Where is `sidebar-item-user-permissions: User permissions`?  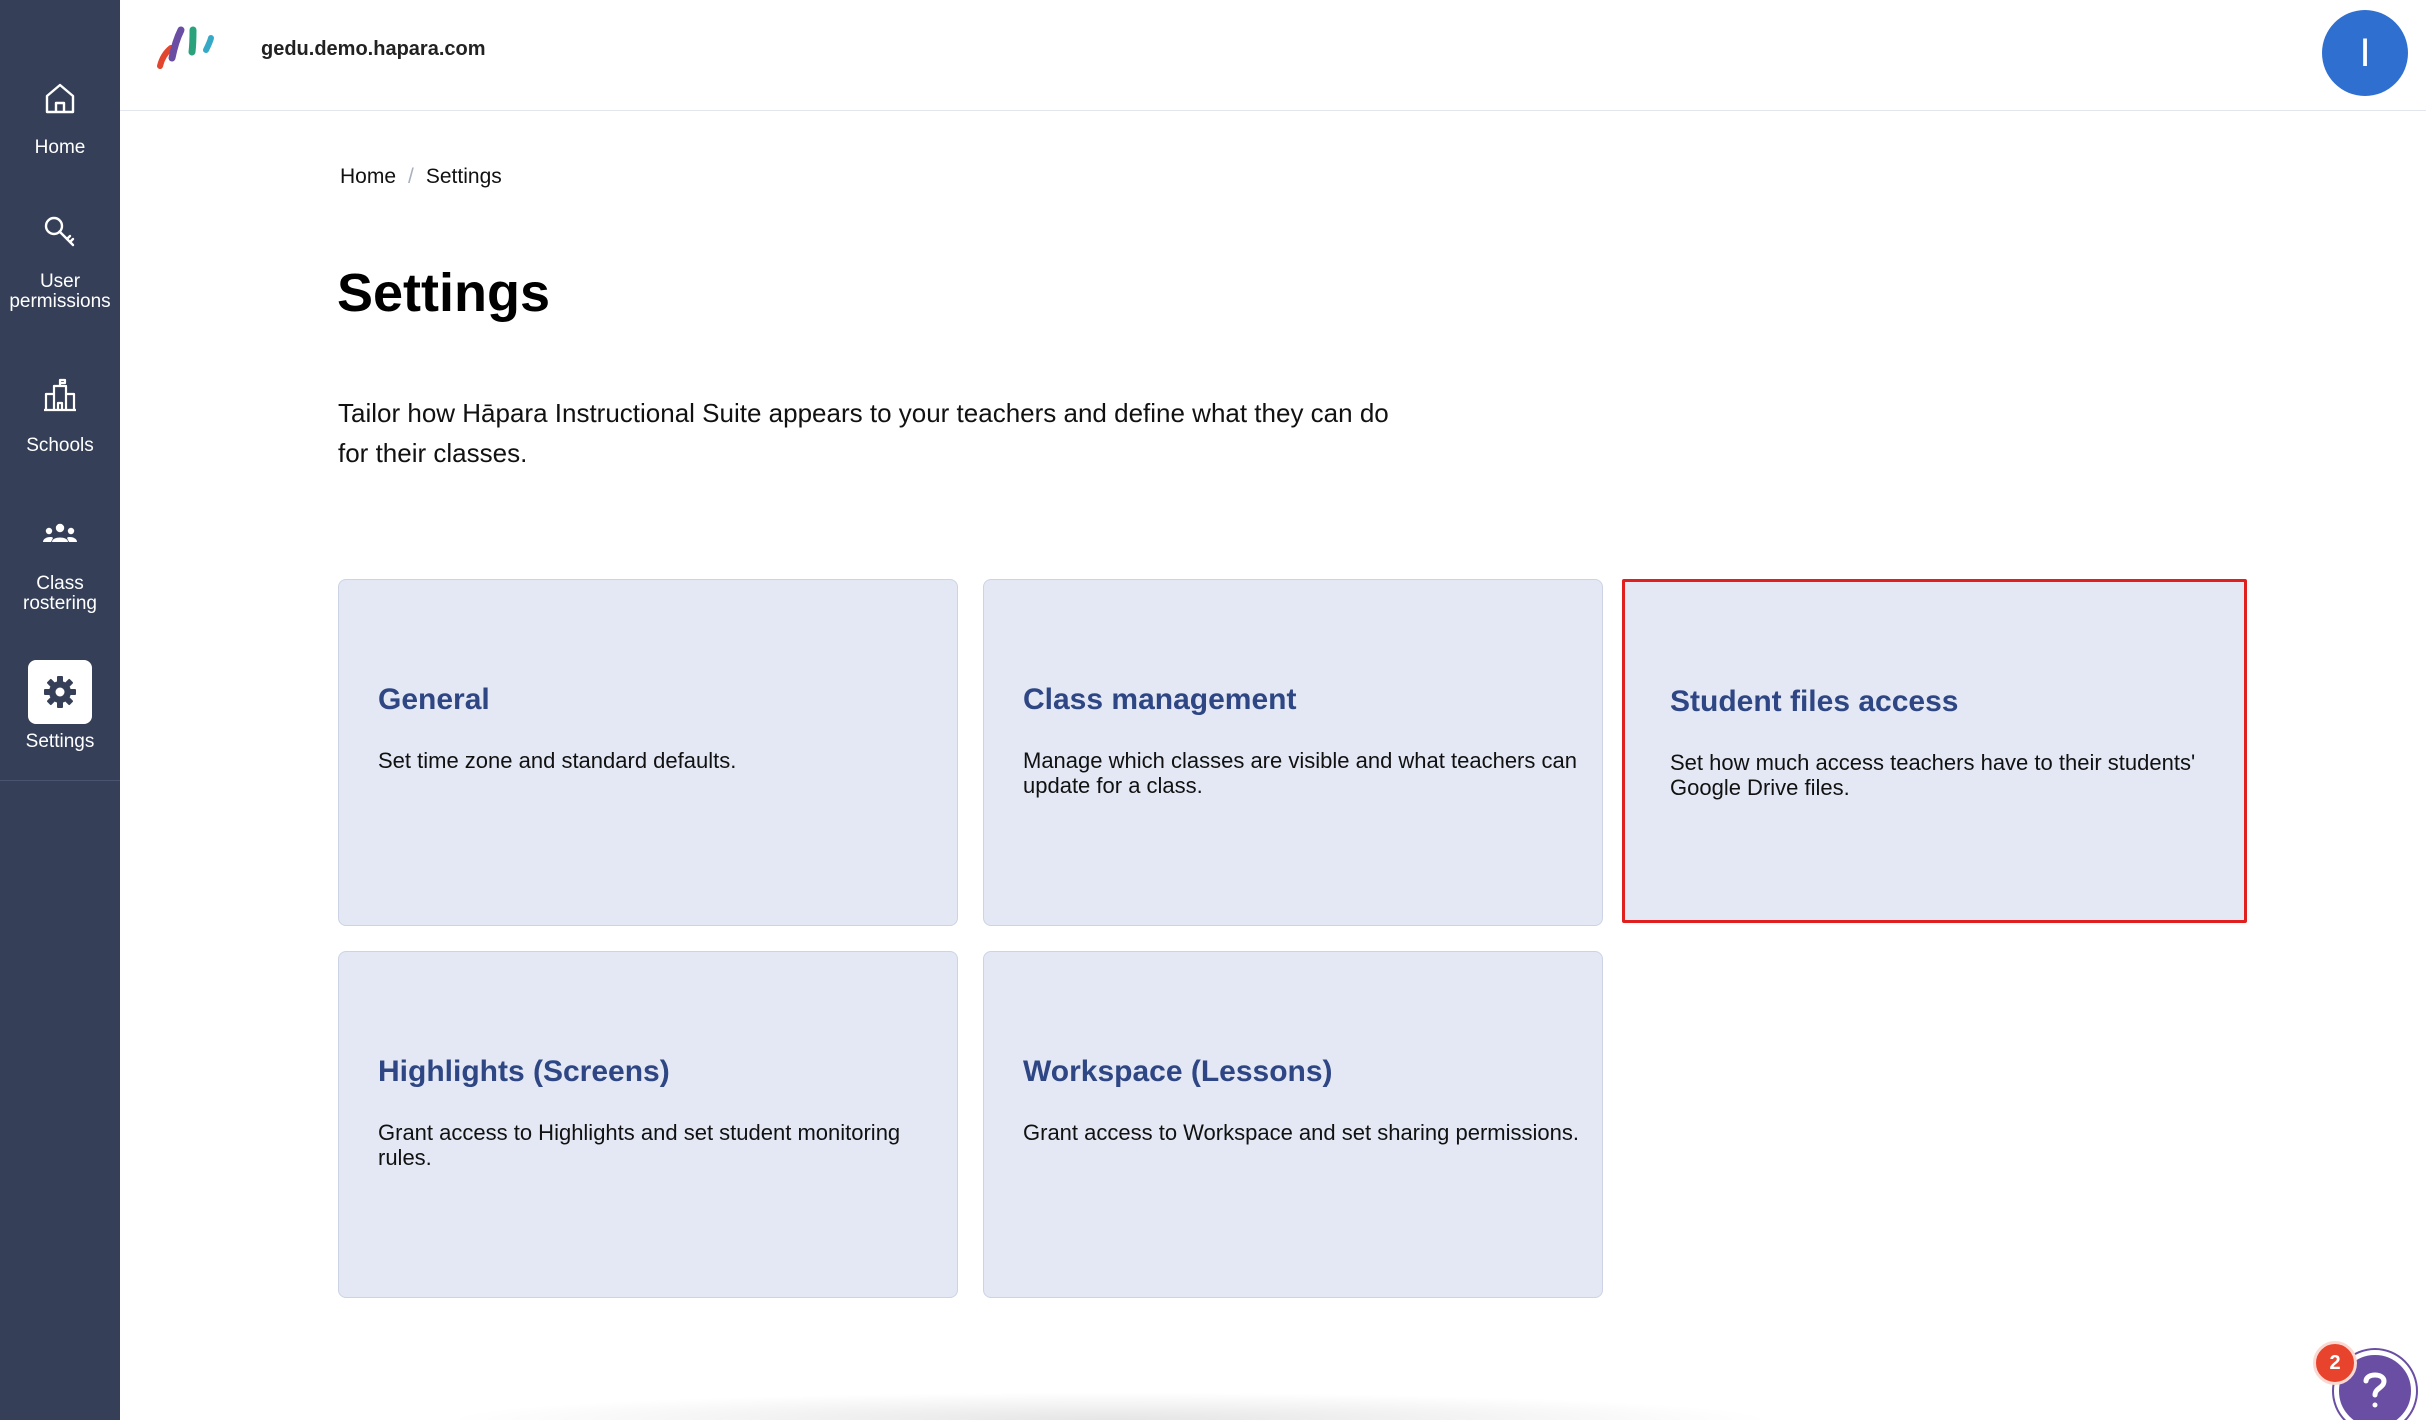
sidebar-item-user-permissions: User permissions is located at coordinates (60, 275).